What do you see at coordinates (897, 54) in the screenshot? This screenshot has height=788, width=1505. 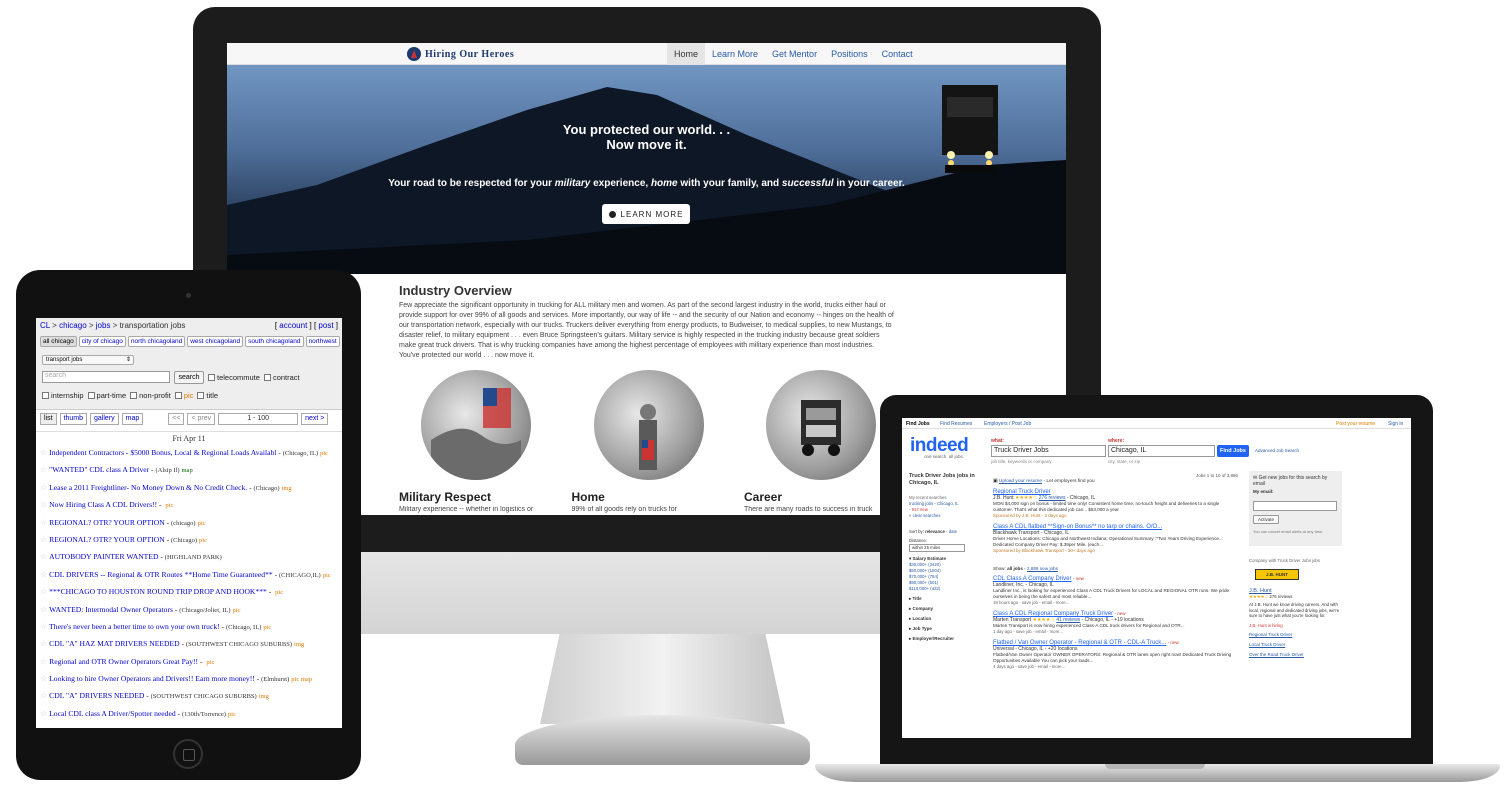 I see `nav-contact: Contact` at bounding box center [897, 54].